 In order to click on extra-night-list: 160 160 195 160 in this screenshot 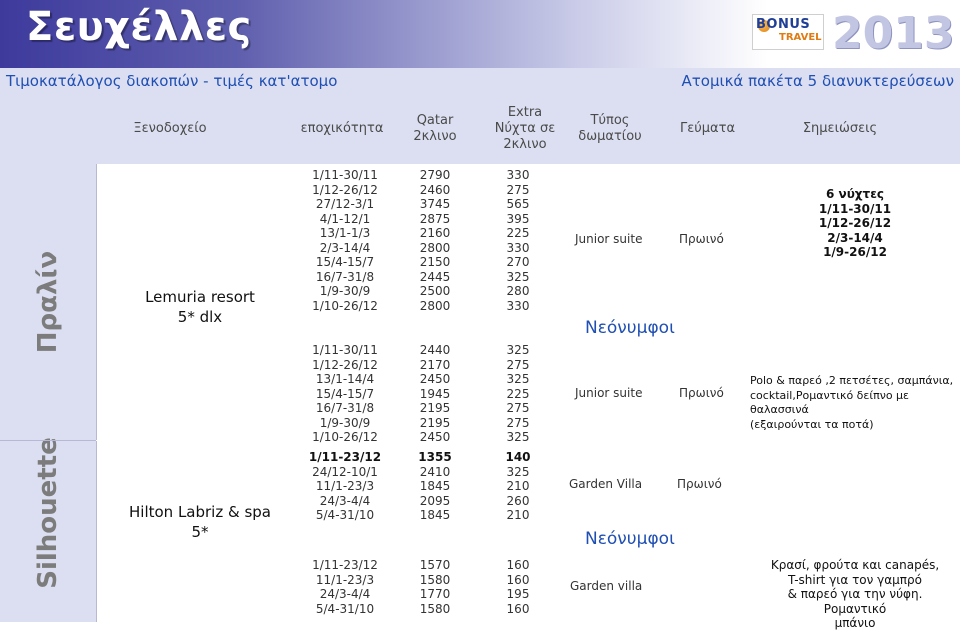, I will do `click(518, 587)`.